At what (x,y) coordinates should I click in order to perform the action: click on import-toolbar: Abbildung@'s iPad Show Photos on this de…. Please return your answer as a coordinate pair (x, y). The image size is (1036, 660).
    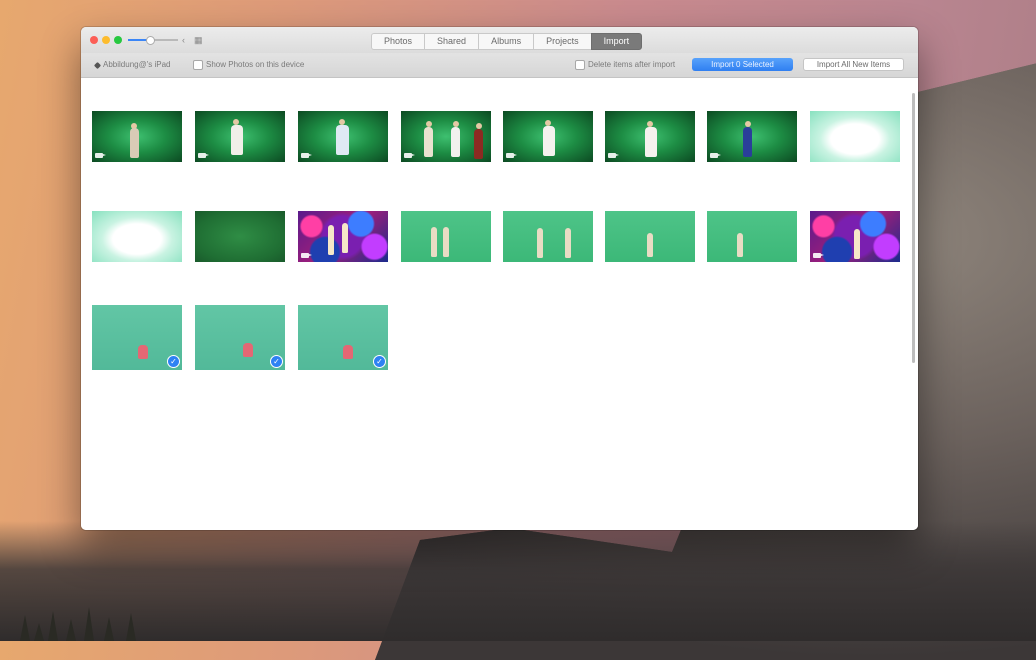
    Looking at the image, I should click on (499, 65).